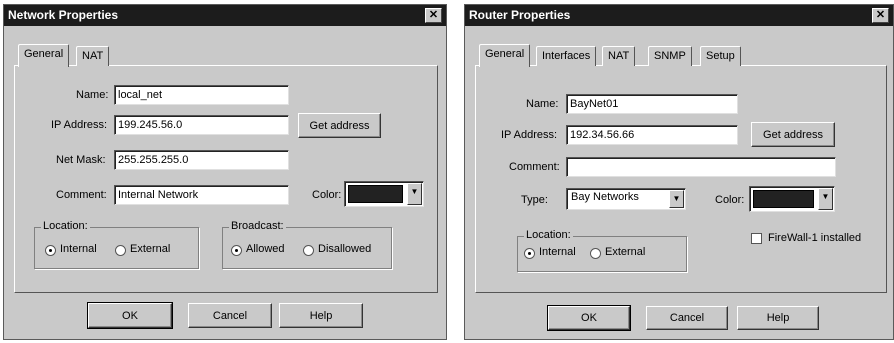 This screenshot has height=343, width=894. Describe the element at coordinates (236, 250) in the screenshot. I see `broadcast-allowed-radio` at that location.